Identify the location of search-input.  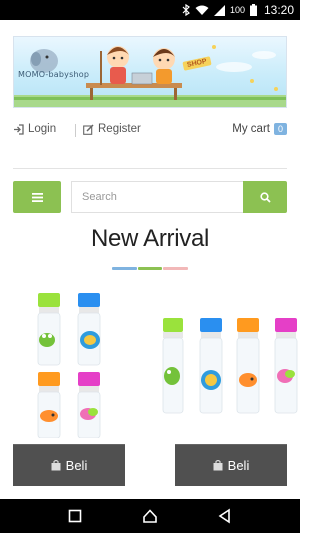
(157, 197).